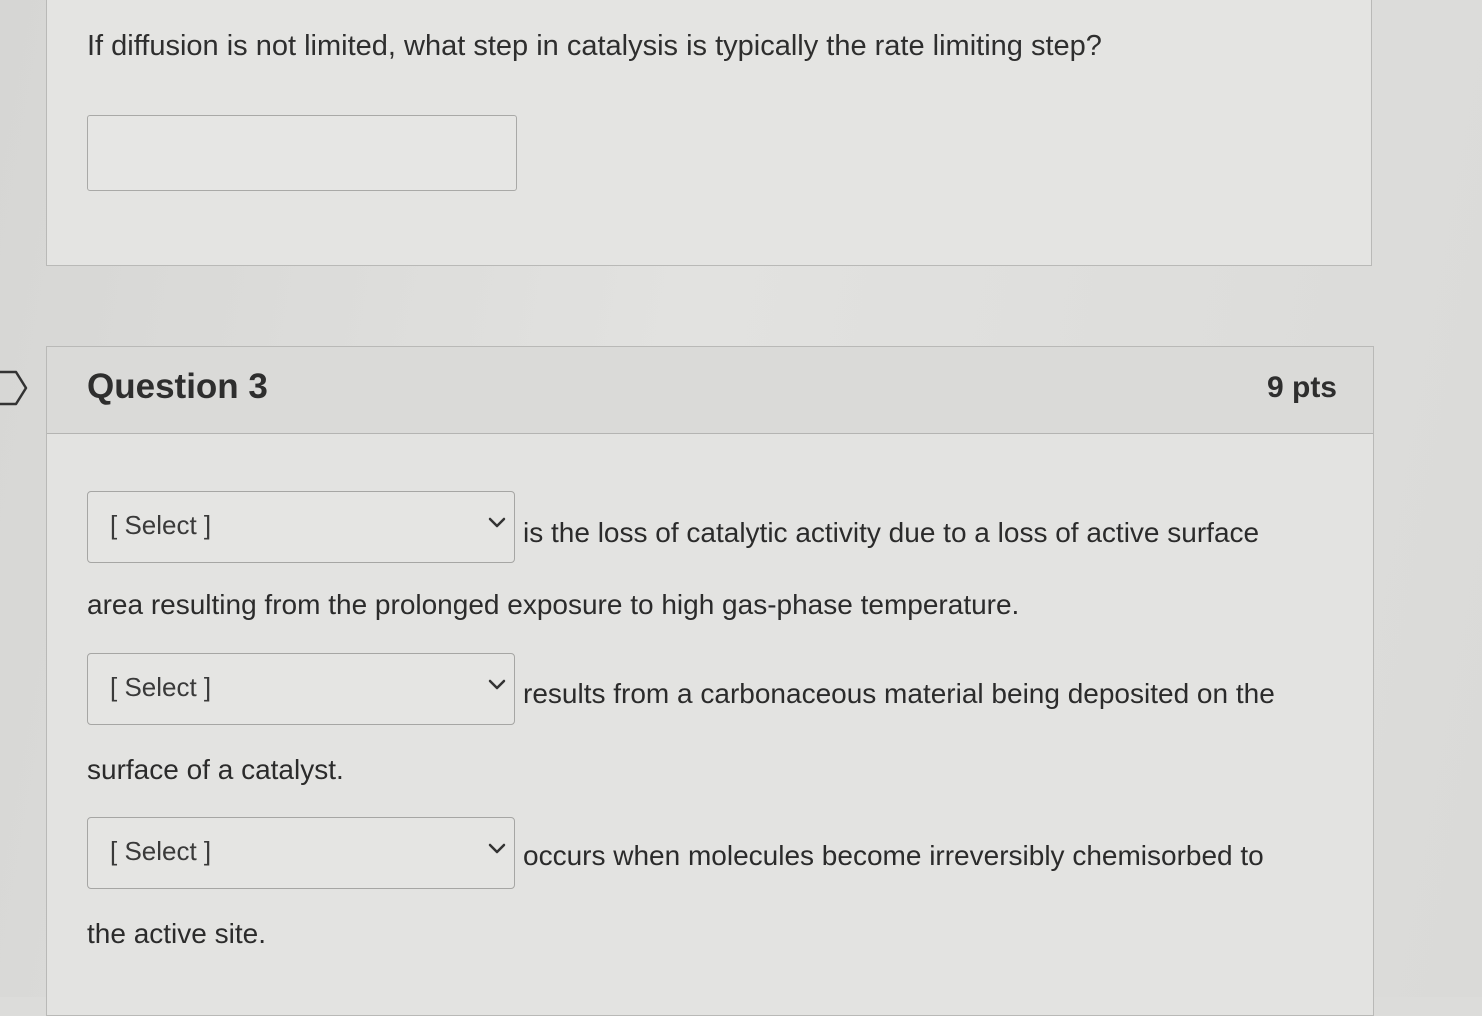 This screenshot has width=1482, height=1016. What do you see at coordinates (176, 933) in the screenshot?
I see `item-3-continued-text: the active site.` at bounding box center [176, 933].